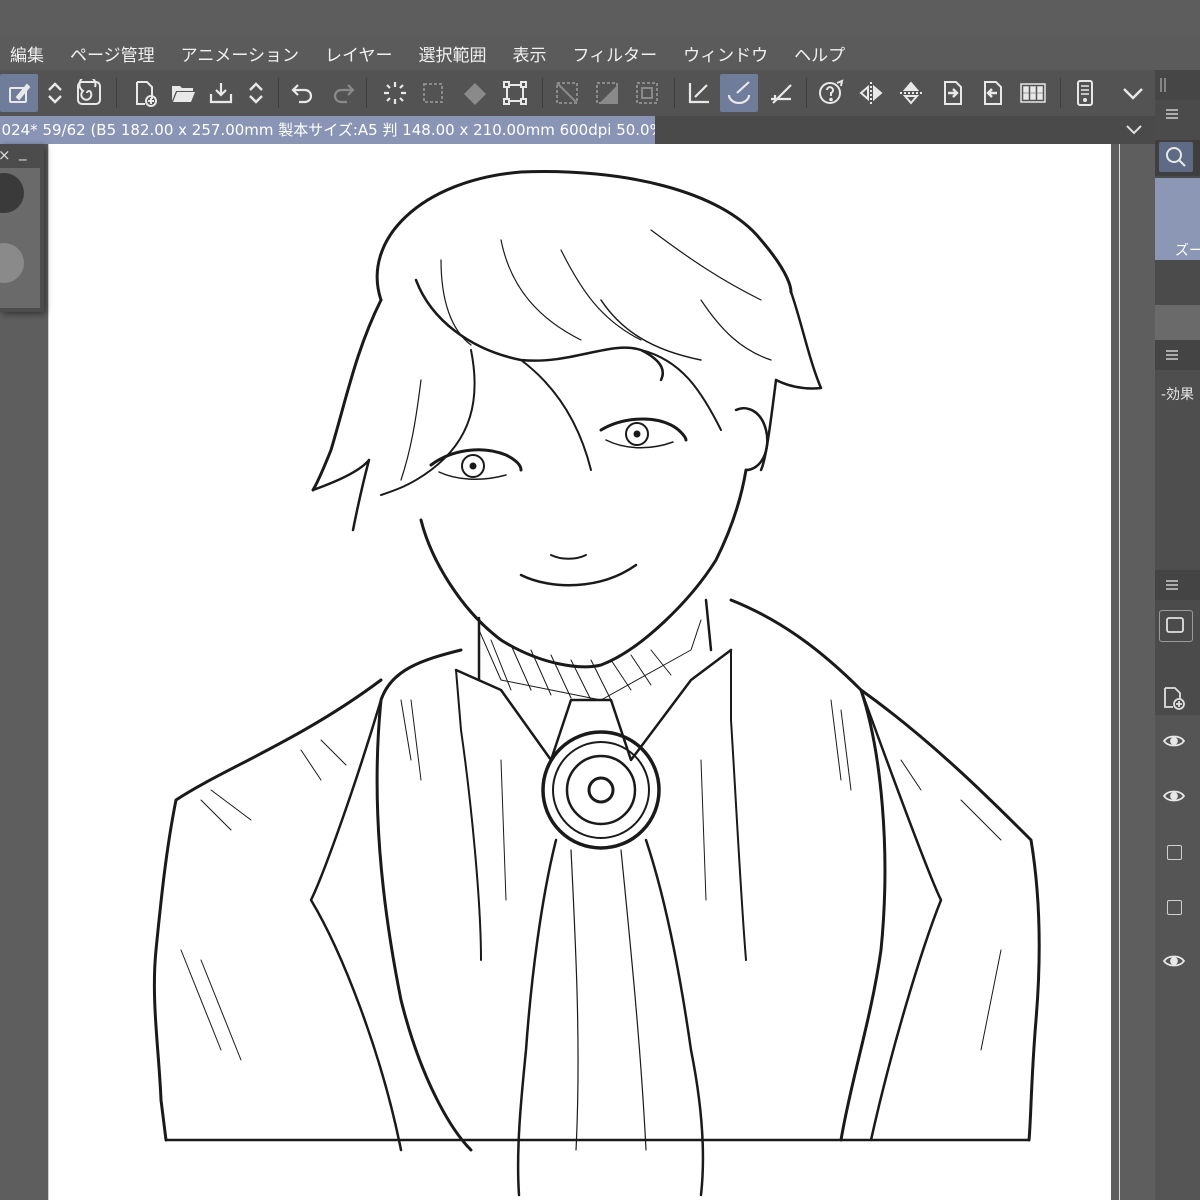  Describe the element at coordinates (1163, 85) in the screenshot. I see `grip-icon` at that location.